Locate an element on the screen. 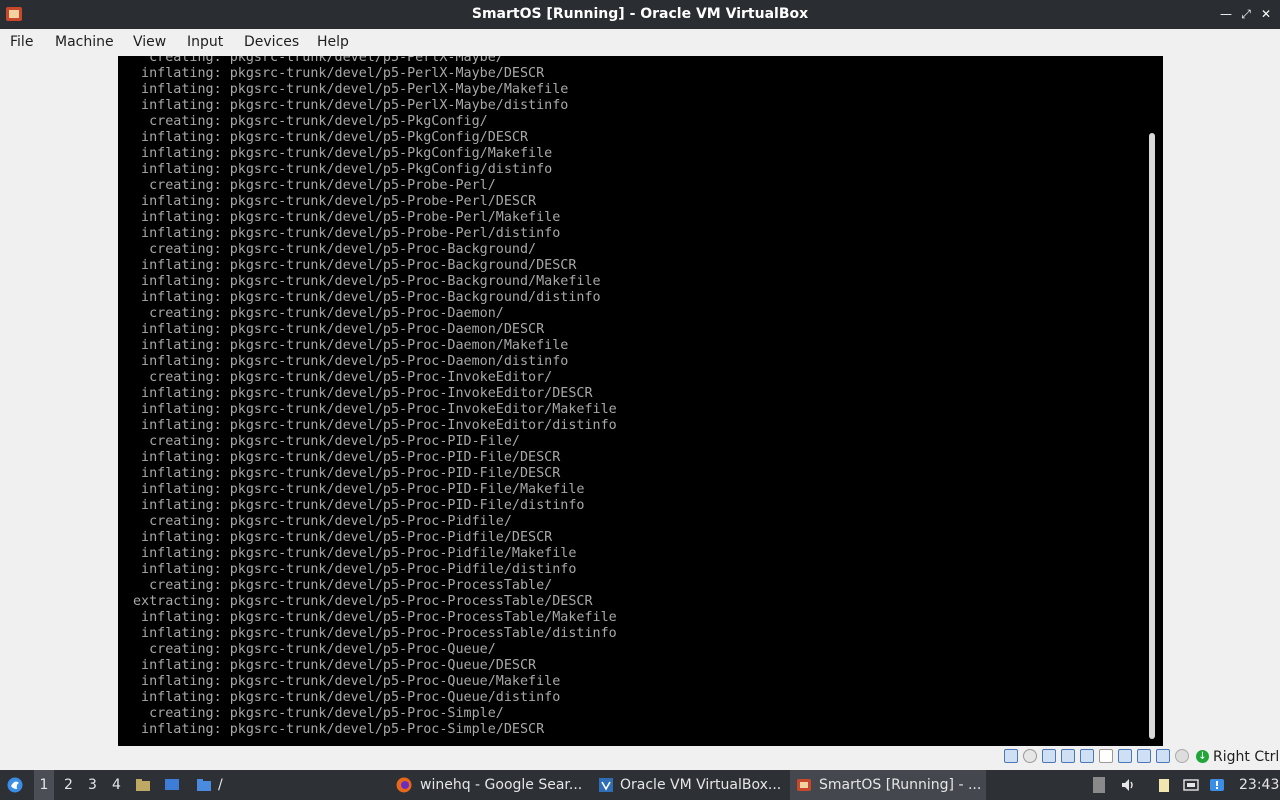  menu-help: Help is located at coordinates (333, 42).